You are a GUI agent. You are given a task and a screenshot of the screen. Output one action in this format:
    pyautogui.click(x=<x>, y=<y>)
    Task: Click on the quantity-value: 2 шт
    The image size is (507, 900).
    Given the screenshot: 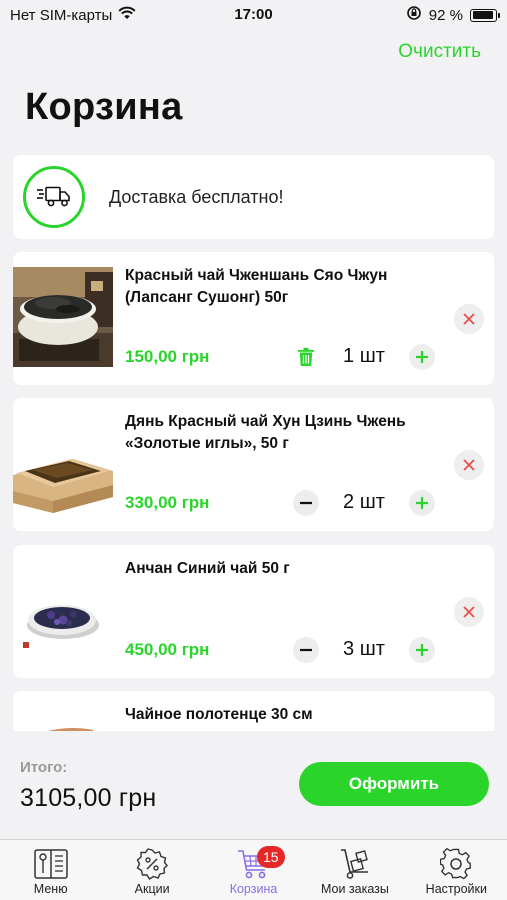 What is the action you would take?
    pyautogui.click(x=364, y=502)
    